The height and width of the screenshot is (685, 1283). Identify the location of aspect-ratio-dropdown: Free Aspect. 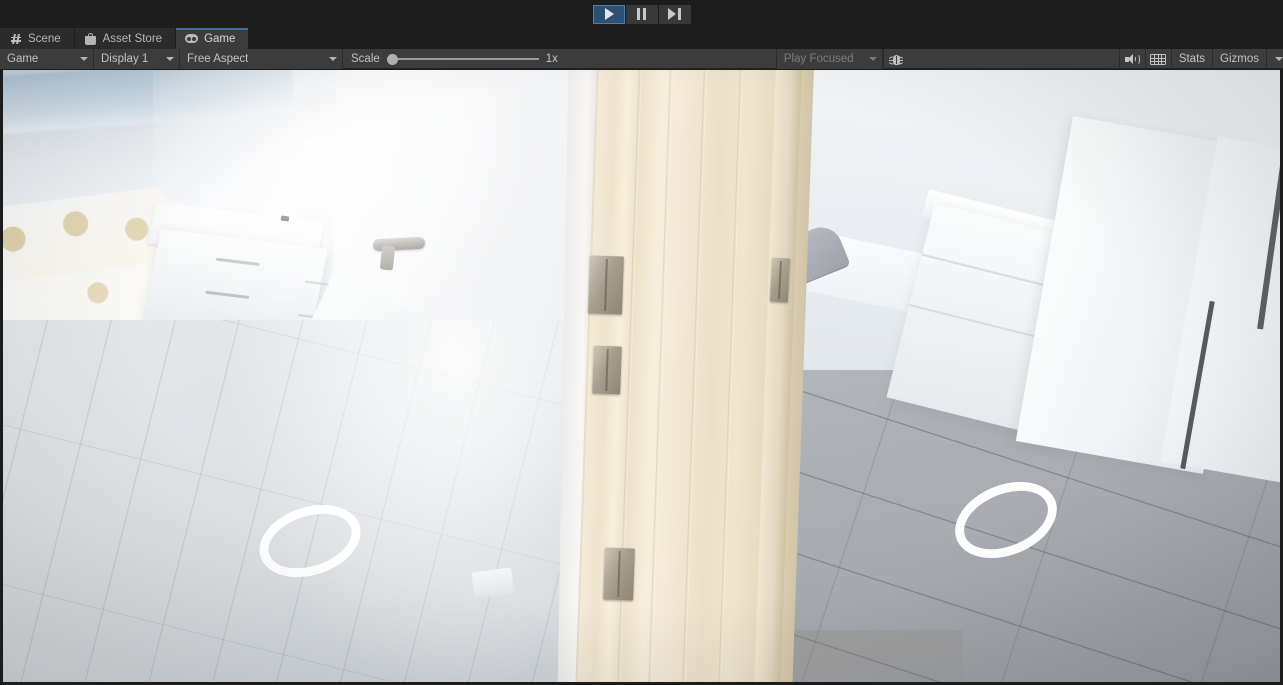
(261, 59).